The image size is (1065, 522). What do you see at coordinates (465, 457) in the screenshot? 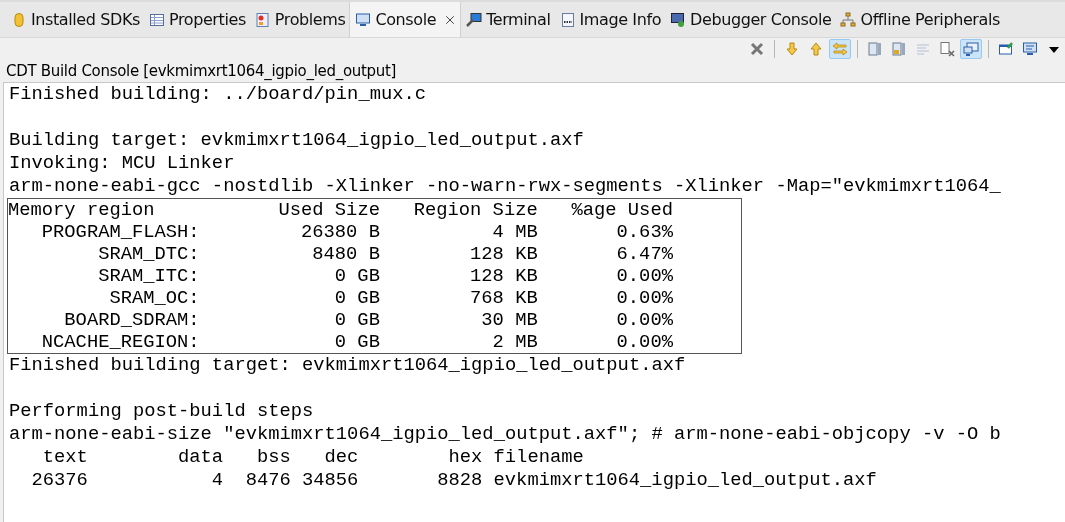
I see `column-header: hex` at bounding box center [465, 457].